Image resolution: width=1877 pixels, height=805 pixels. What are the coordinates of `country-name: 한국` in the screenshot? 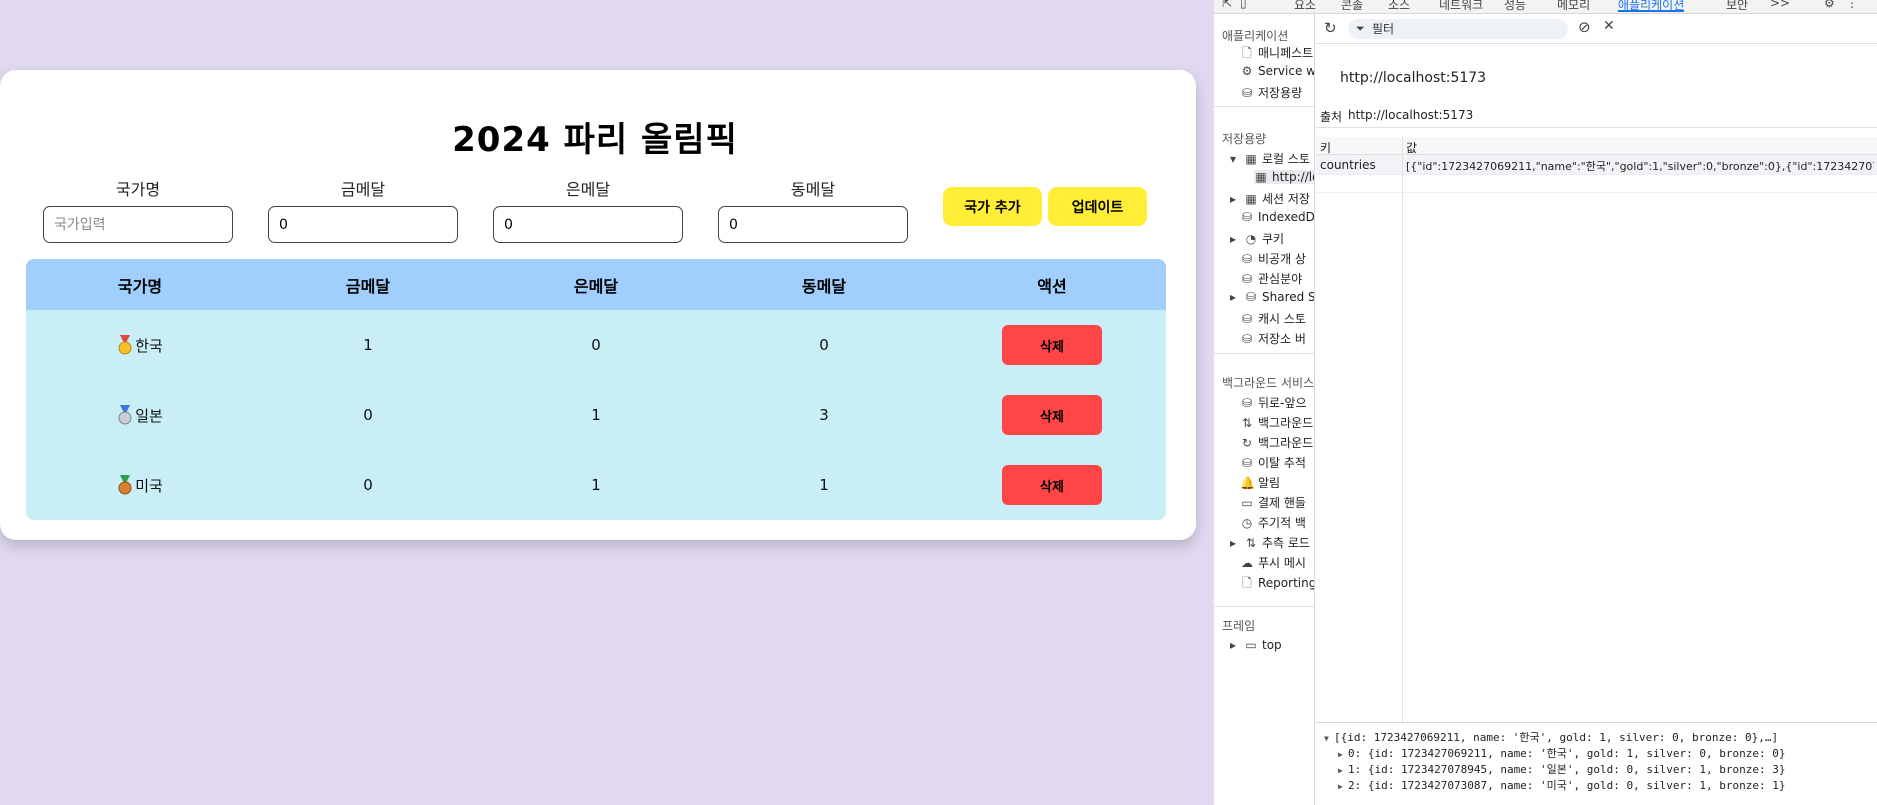 It's located at (149, 345).